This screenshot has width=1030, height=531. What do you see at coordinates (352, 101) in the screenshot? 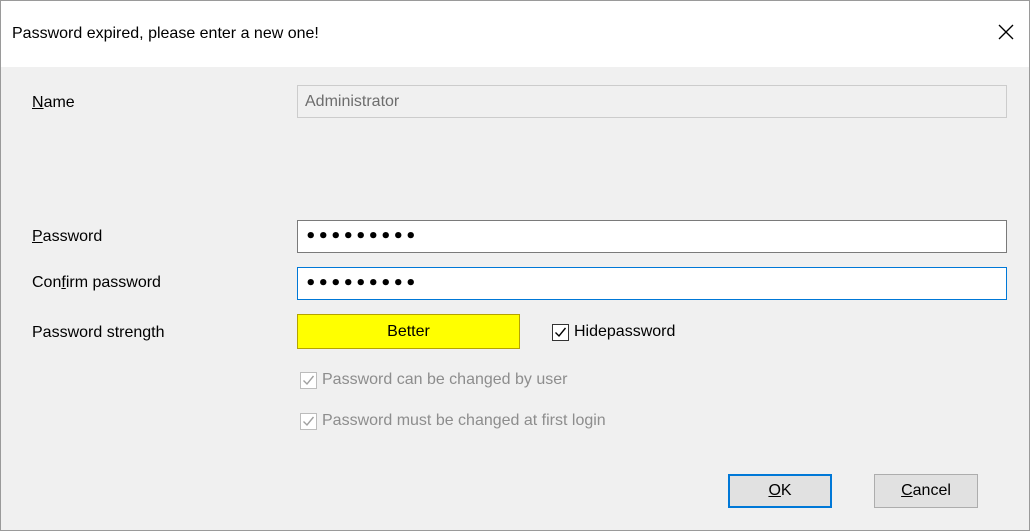
I see `name-value: Administrator` at bounding box center [352, 101].